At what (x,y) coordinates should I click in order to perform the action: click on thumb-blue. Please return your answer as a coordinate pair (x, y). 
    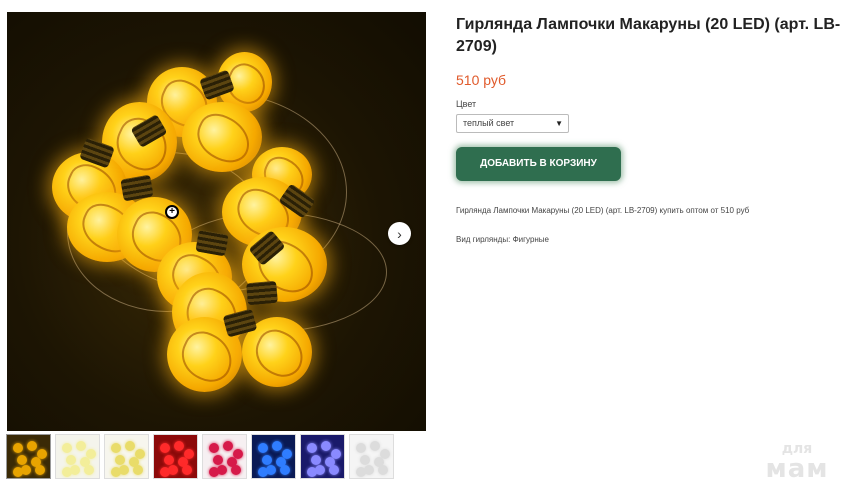
    Looking at the image, I should click on (273, 456).